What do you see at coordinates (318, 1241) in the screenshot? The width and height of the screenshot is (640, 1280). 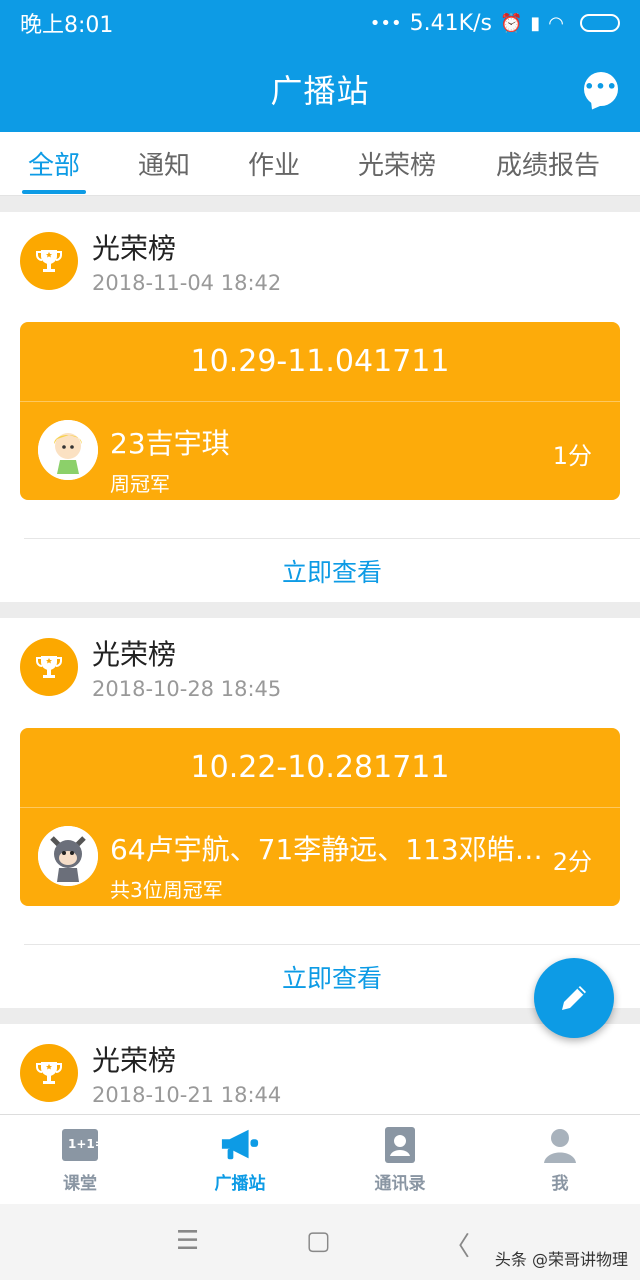 I see `home-button: ▢` at bounding box center [318, 1241].